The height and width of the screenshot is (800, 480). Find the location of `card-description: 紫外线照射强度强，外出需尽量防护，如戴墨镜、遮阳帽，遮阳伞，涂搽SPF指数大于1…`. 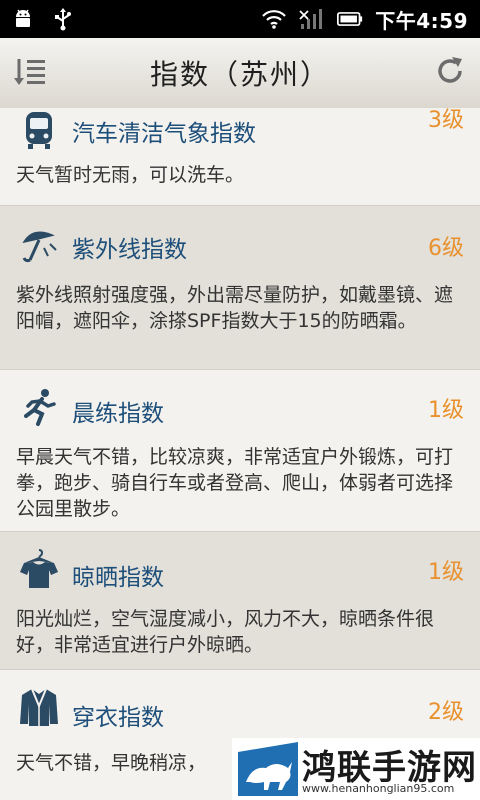

card-description: 紫外线照射强度强，外出需尽量防护，如戴墨镜、遮阳帽，遮阳伞，涂搽SPF指数大于1… is located at coordinates (235, 308).